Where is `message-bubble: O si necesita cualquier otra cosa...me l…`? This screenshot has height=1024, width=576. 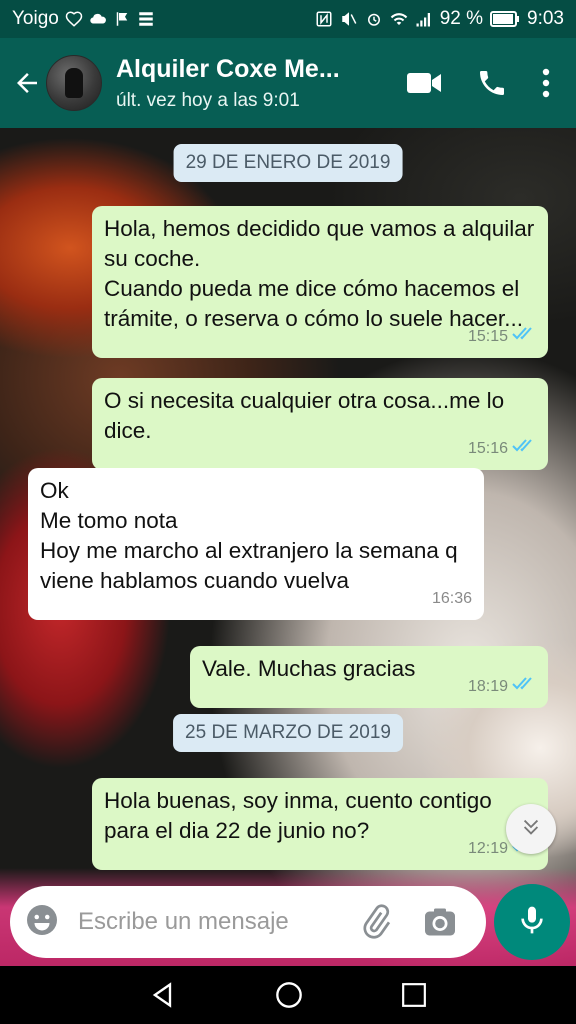
message-bubble: O si necesita cualquier otra cosa...me l… is located at coordinates (320, 424).